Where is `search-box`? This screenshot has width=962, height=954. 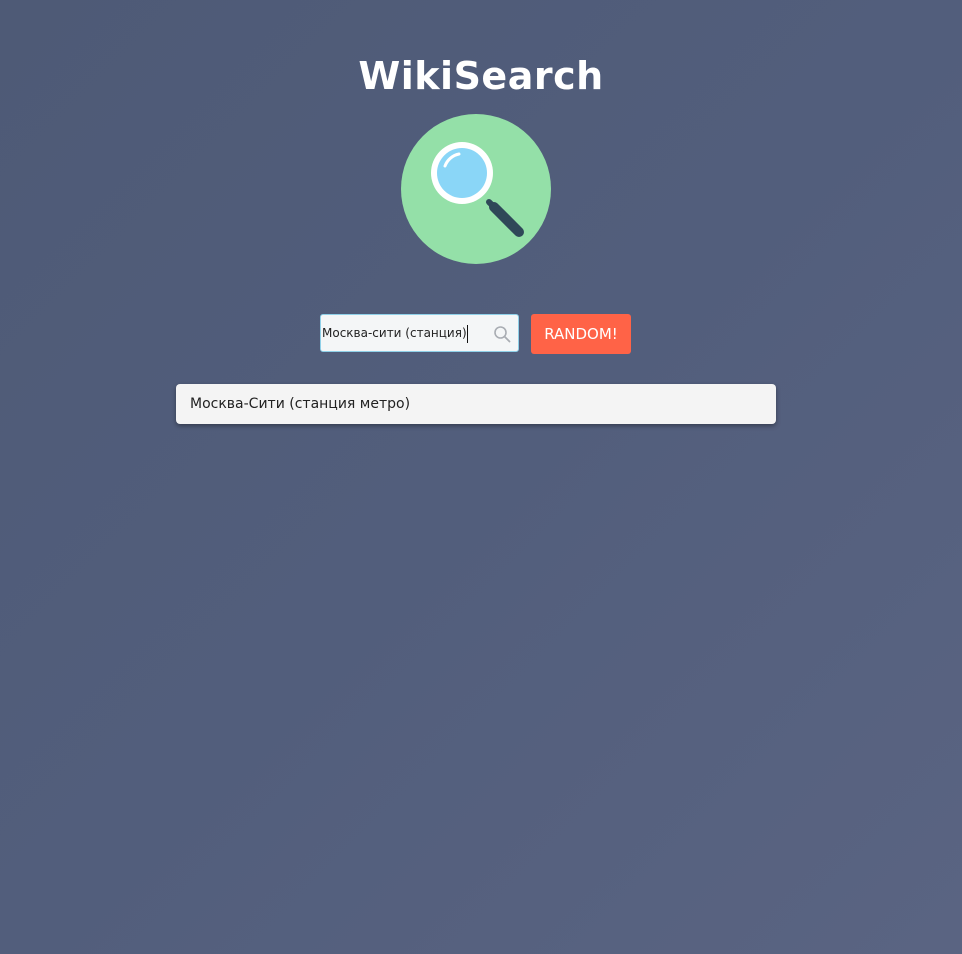
search-box is located at coordinates (419, 333).